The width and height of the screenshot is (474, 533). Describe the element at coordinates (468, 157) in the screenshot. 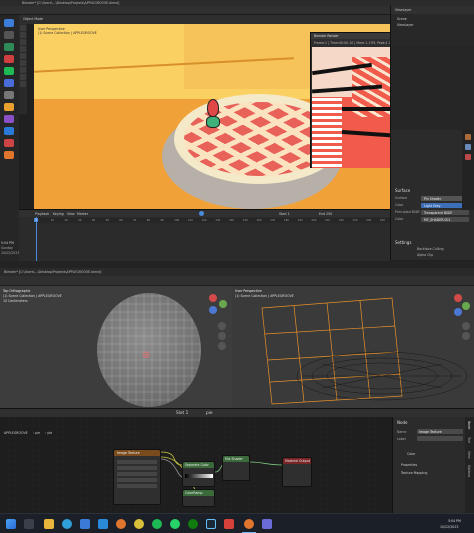

I see `material-props-icon` at that location.